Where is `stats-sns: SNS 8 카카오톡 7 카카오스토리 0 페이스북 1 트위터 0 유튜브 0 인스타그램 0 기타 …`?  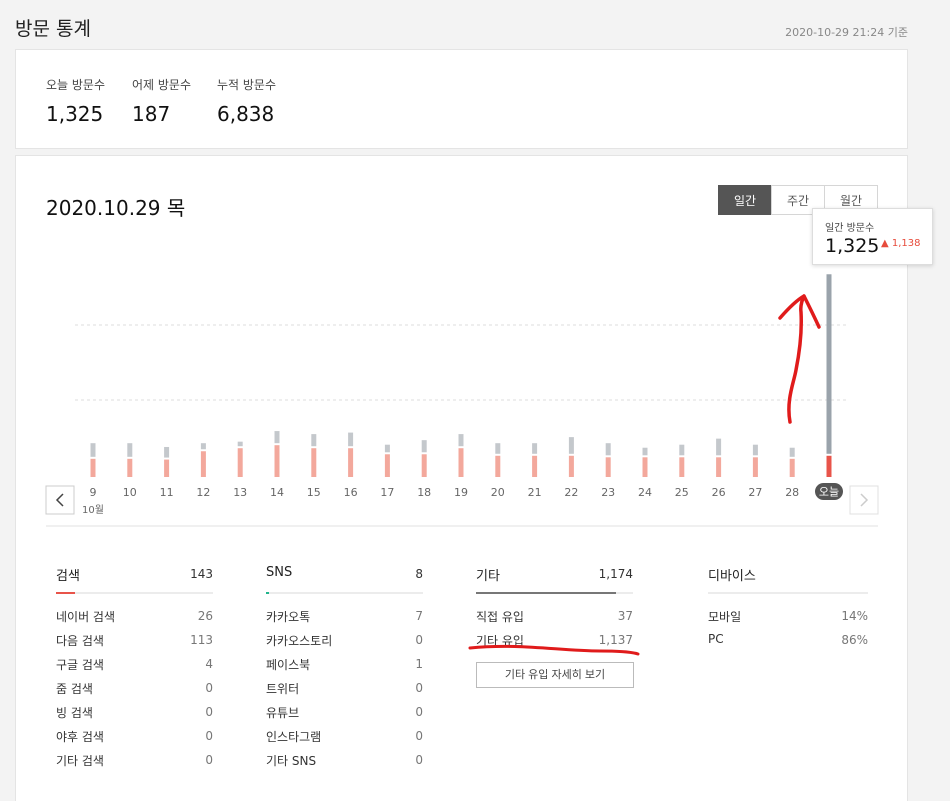 stats-sns: SNS 8 카카오톡 7 카카오스토리 0 페이스북 1 트위터 0 유튜브 0 인스타그램 0 기타 … is located at coordinates (344, 667).